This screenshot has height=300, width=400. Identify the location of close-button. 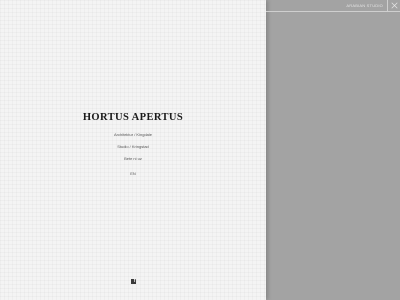
(393, 5).